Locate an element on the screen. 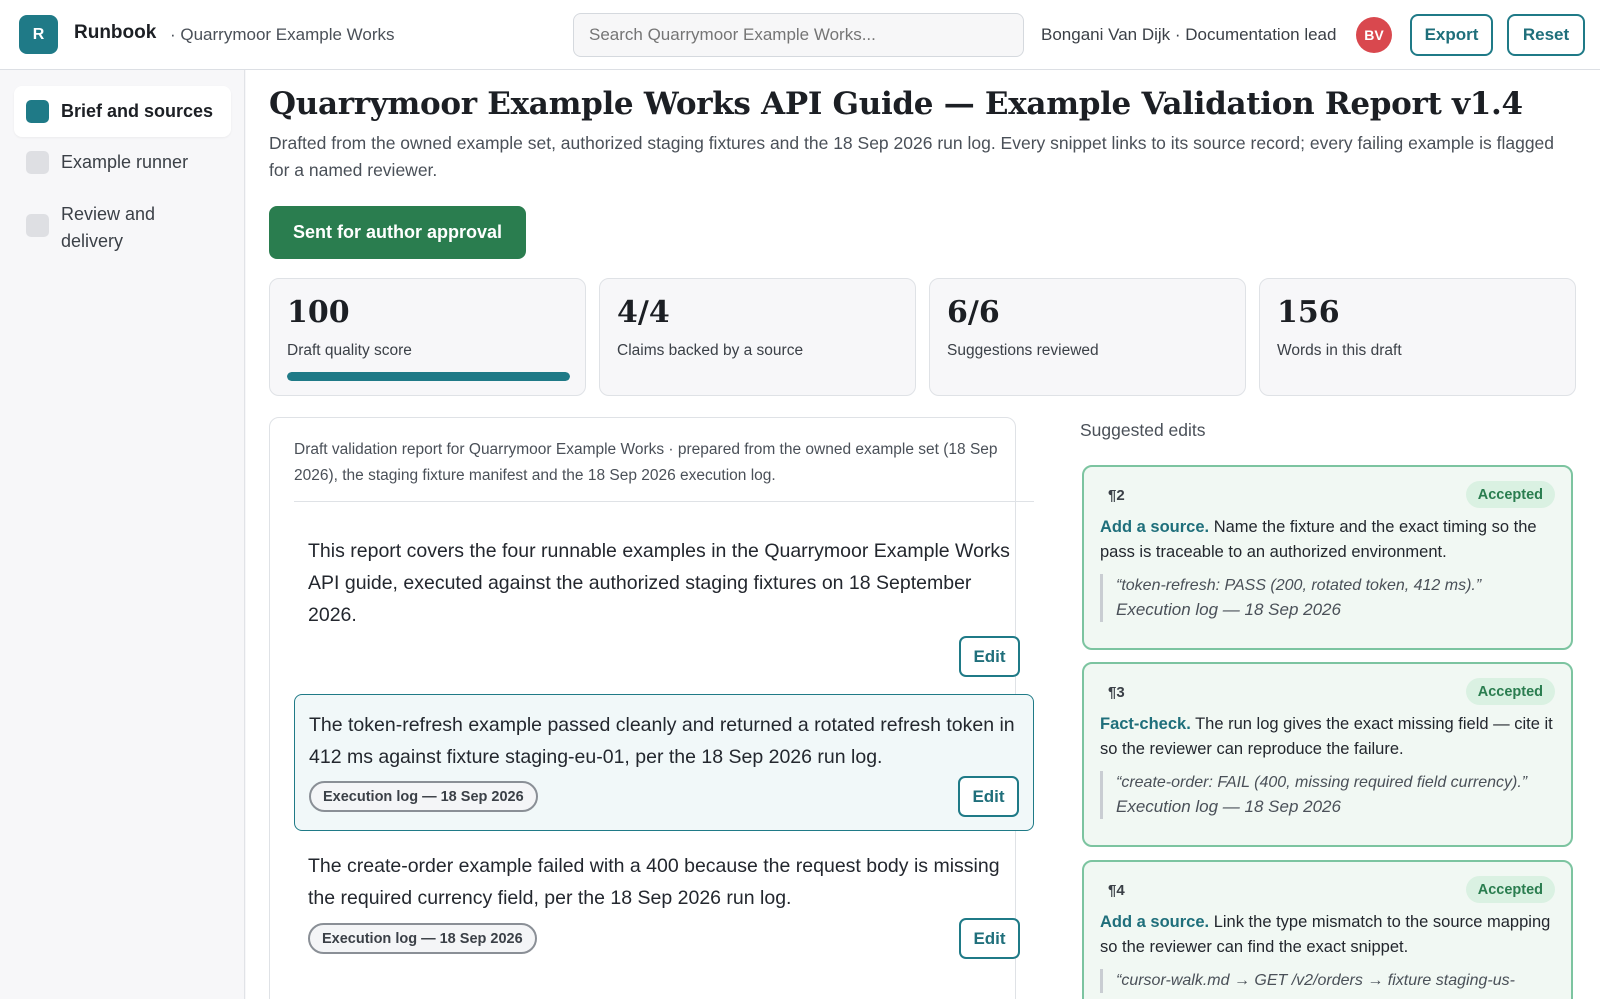 This screenshot has height=999, width=1600. suggestion-kind: Fact-check. is located at coordinates (1145, 724).